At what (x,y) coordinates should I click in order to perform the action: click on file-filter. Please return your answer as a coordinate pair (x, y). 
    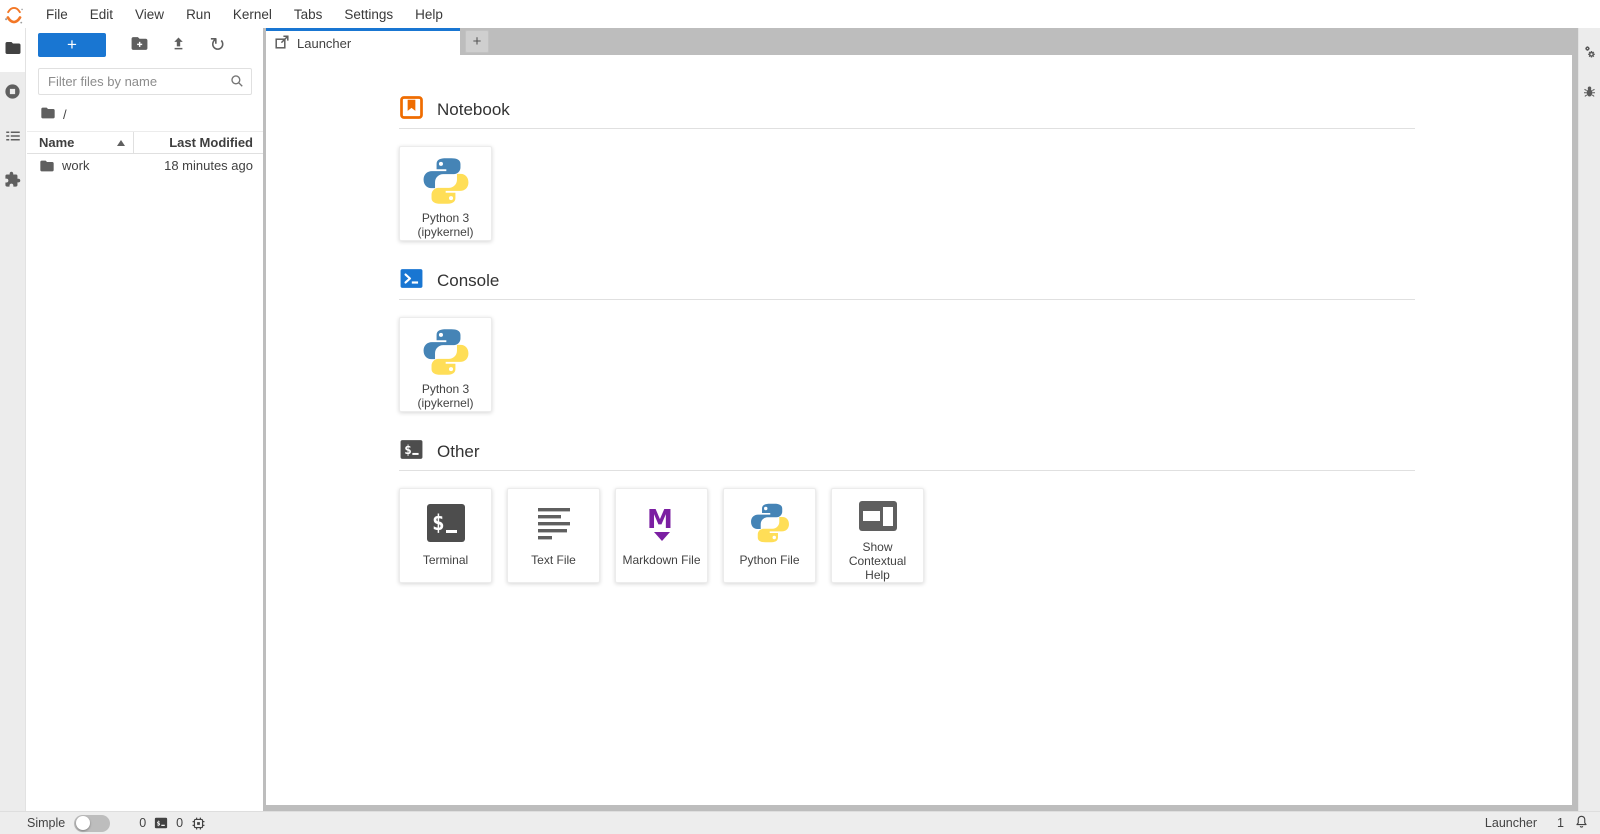
    Looking at the image, I should click on (145, 81).